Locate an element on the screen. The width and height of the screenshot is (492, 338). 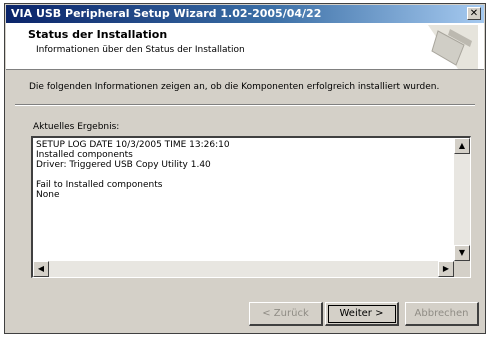
arrow-down-icon: ▼ is located at coordinates (462, 252).